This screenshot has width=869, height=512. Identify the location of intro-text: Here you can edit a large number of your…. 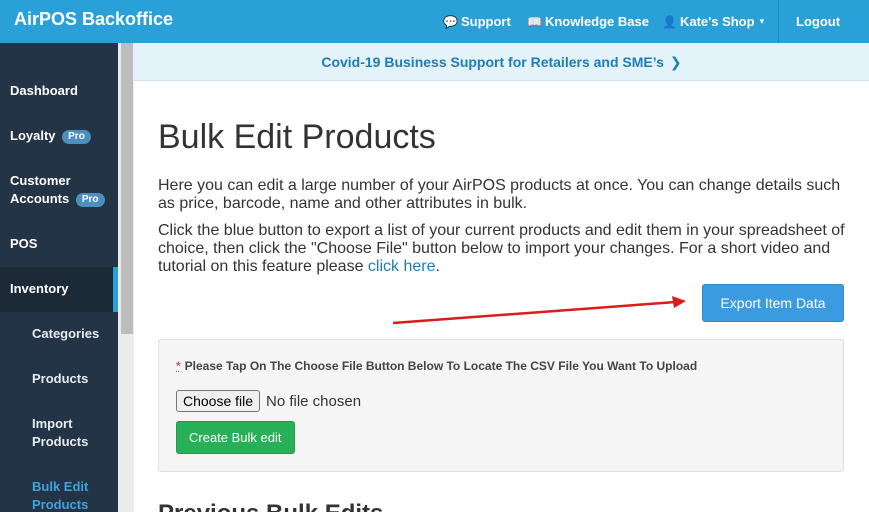
(499, 194).